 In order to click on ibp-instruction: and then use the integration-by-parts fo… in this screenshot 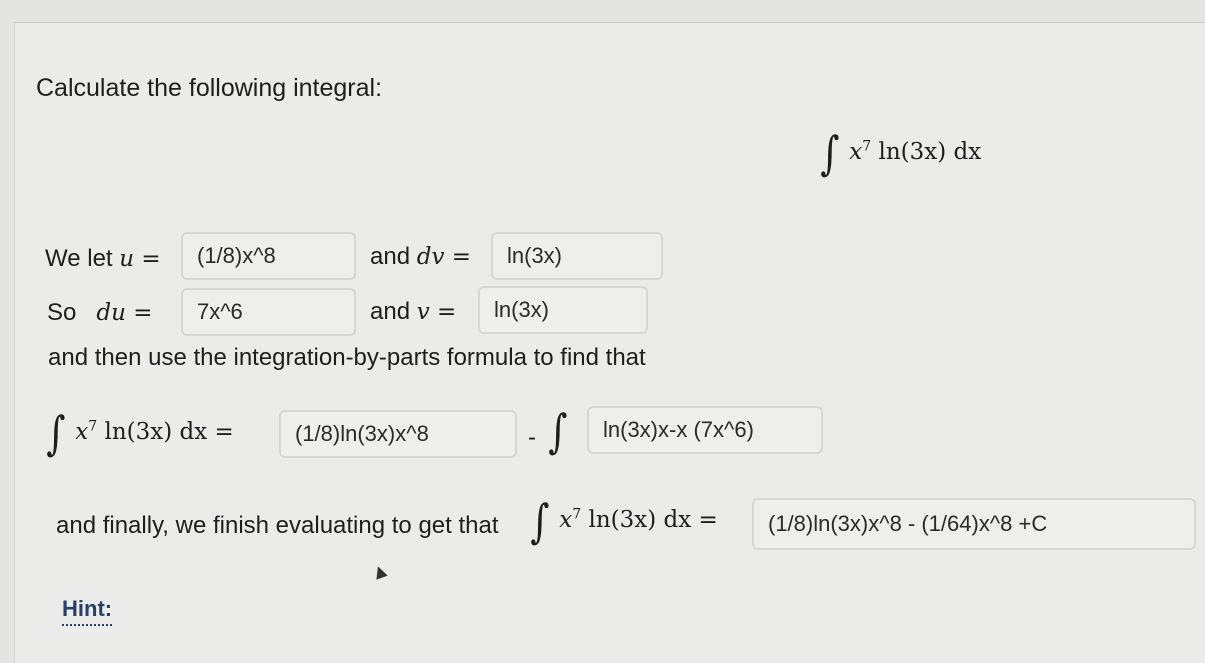, I will do `click(347, 357)`.